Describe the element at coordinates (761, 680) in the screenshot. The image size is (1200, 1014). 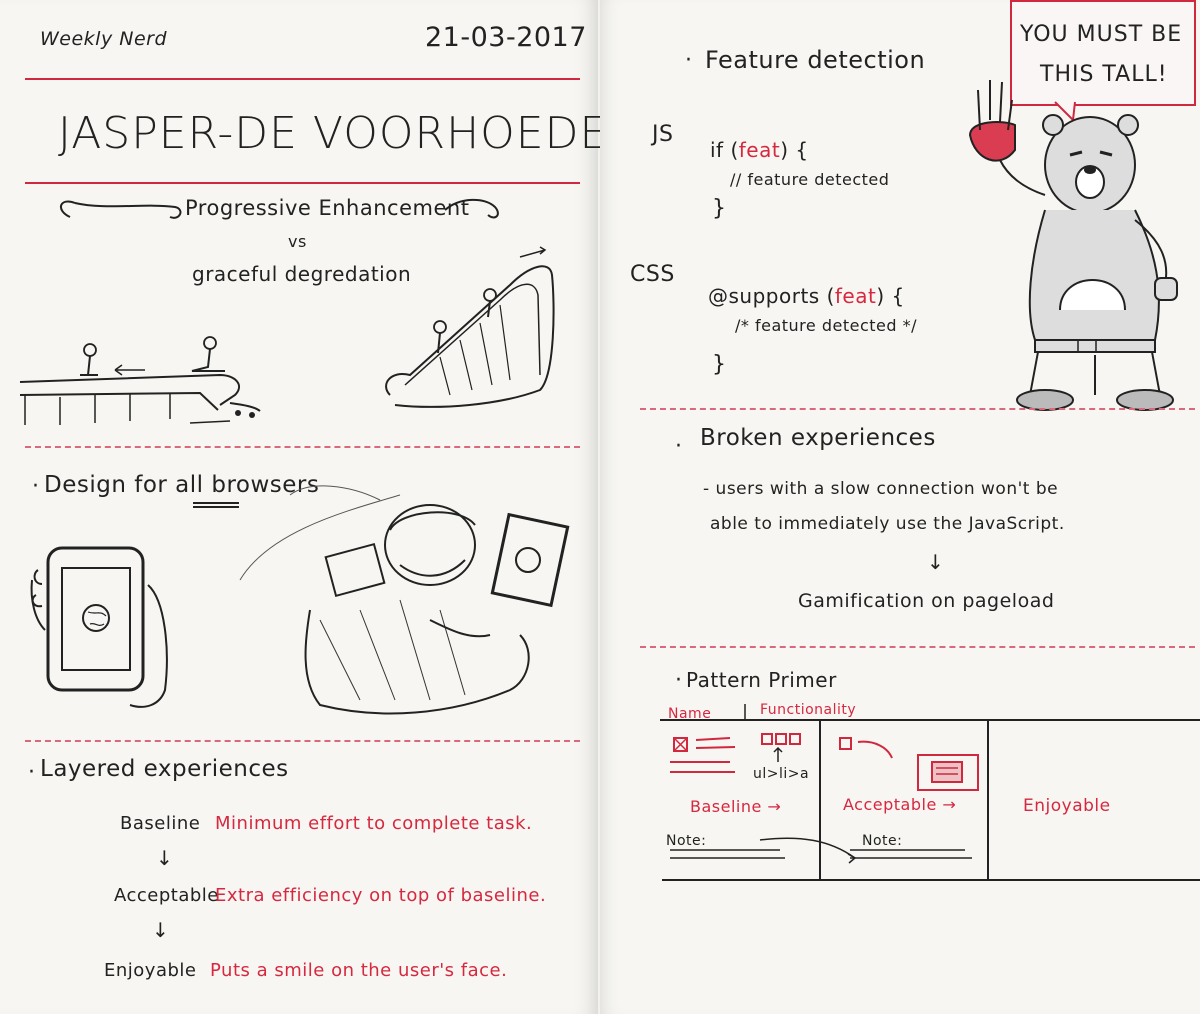
I see `pattern-title: Pattern Primer` at that location.